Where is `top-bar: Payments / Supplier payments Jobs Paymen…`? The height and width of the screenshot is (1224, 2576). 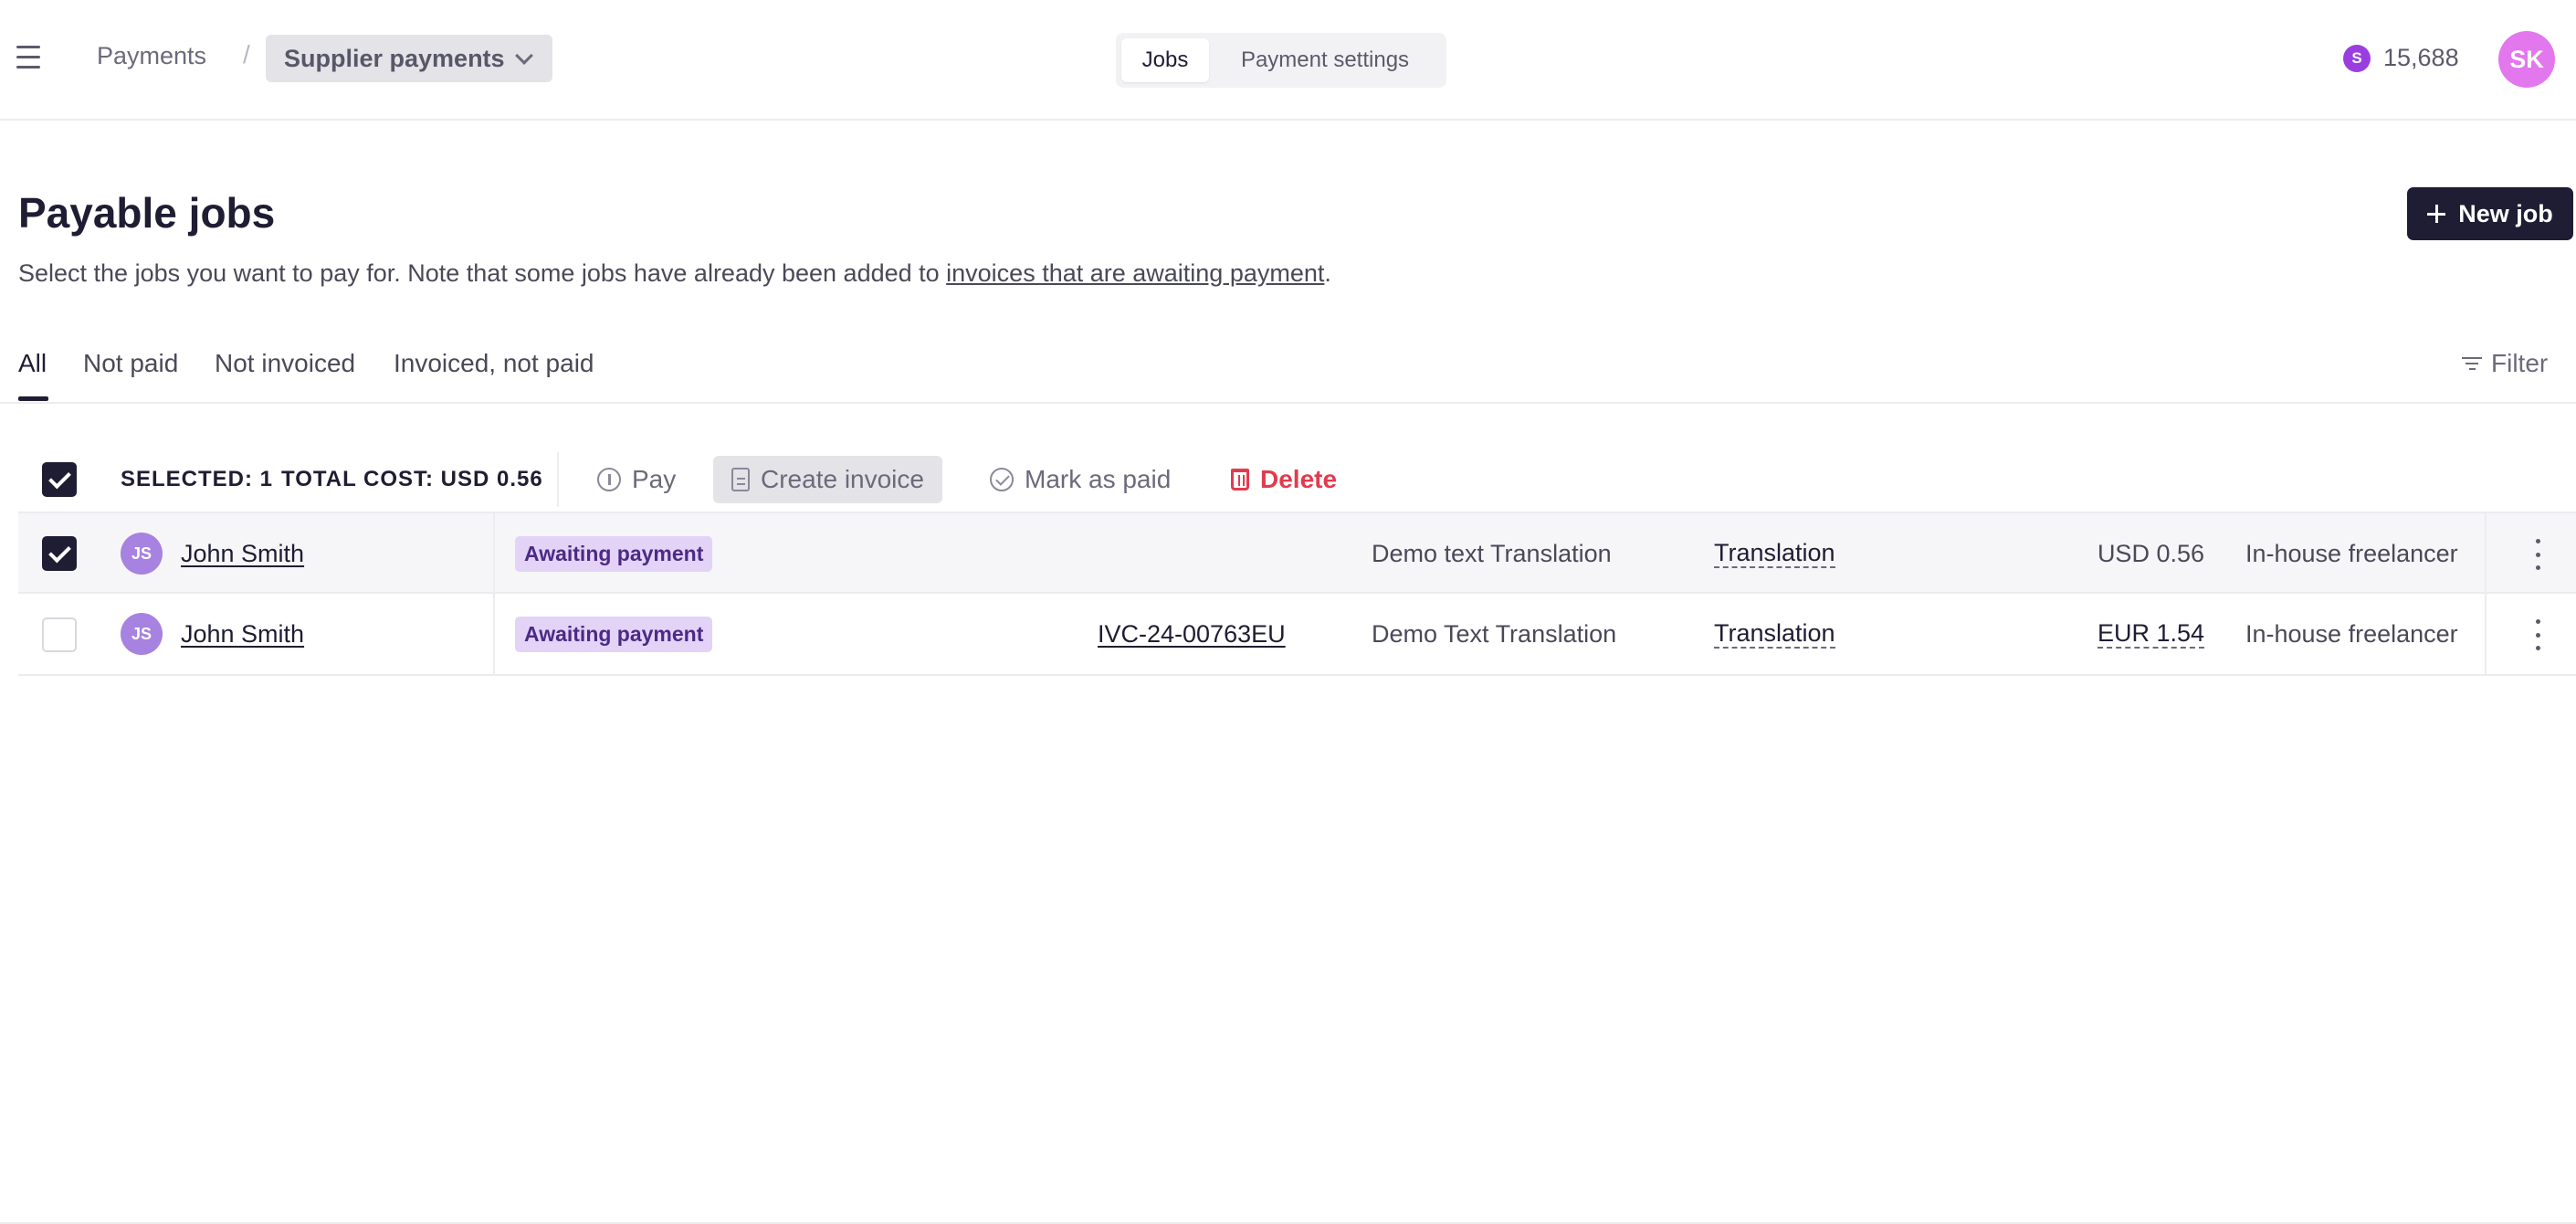 top-bar: Payments / Supplier payments Jobs Paymen… is located at coordinates (1288, 61).